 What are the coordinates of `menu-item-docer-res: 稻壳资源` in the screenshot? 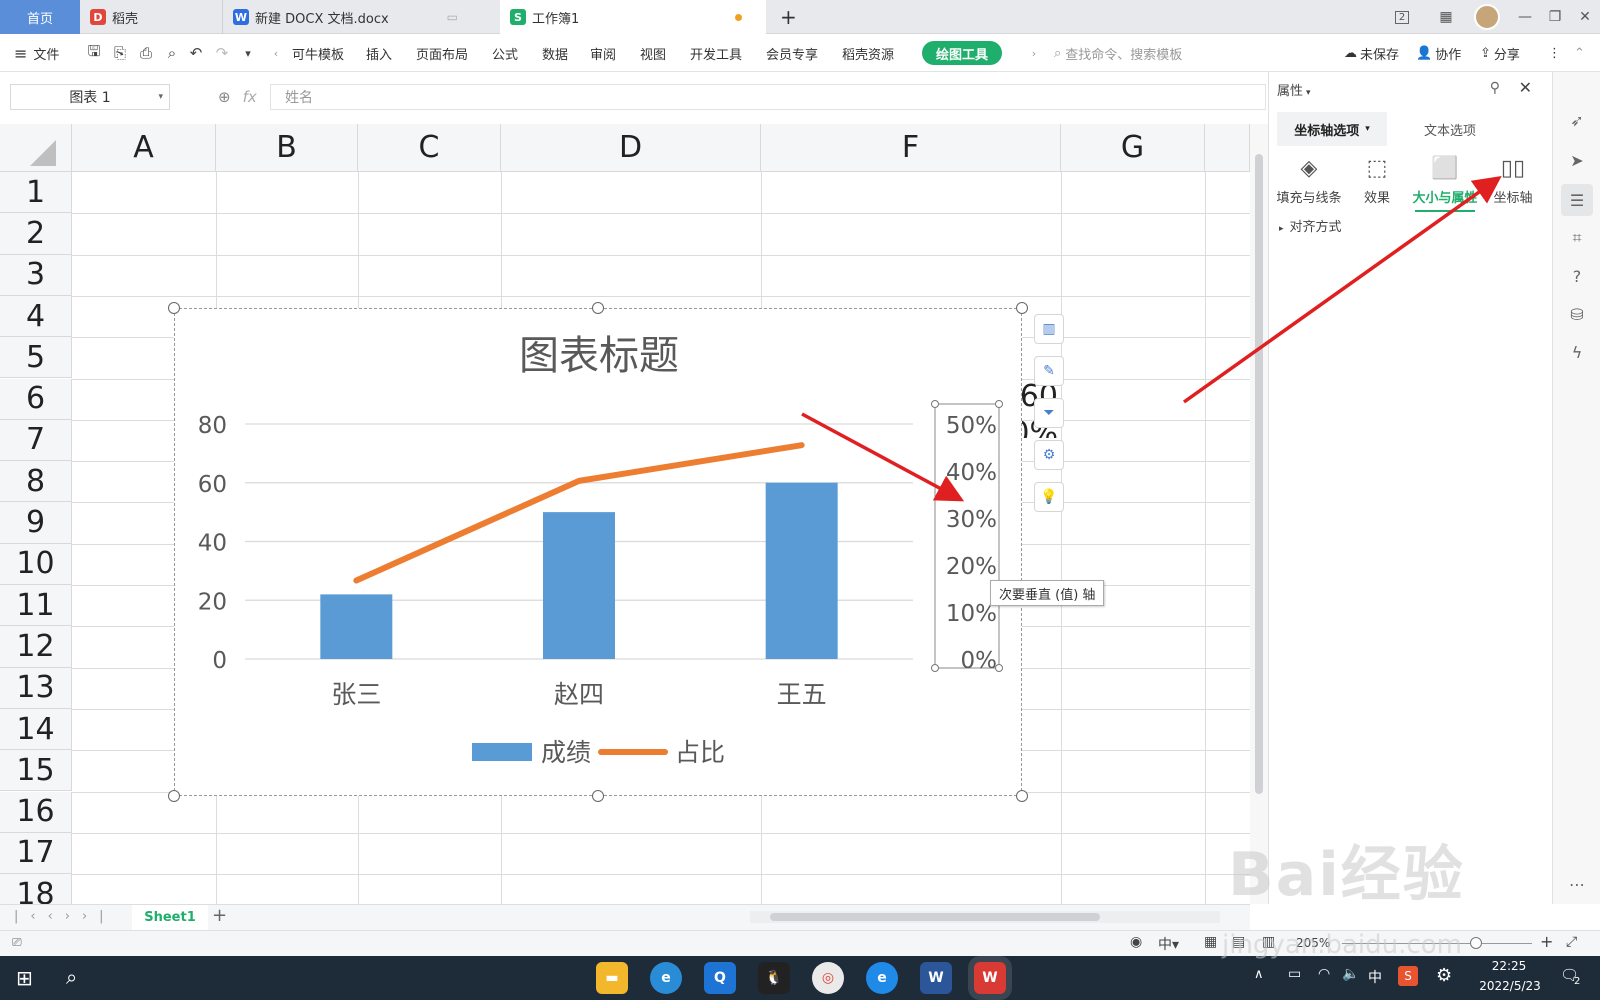 It's located at (868, 53).